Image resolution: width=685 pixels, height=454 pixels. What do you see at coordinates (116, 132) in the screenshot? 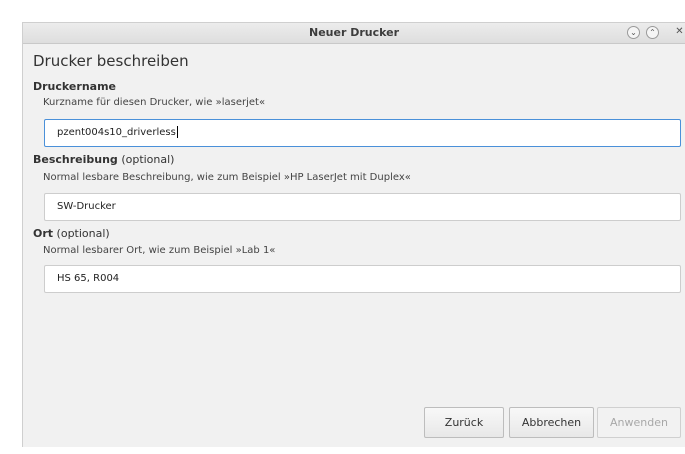
I see `printer-name-value: pzent004s10_driverless` at bounding box center [116, 132].